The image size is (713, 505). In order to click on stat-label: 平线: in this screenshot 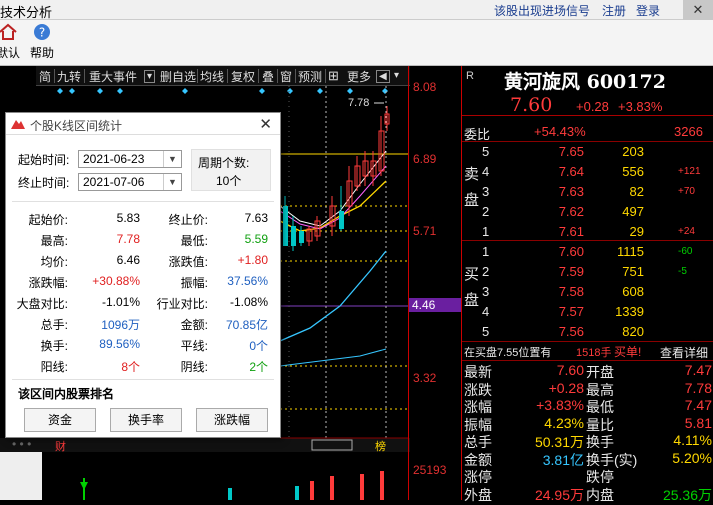, I will do `click(194, 346)`.